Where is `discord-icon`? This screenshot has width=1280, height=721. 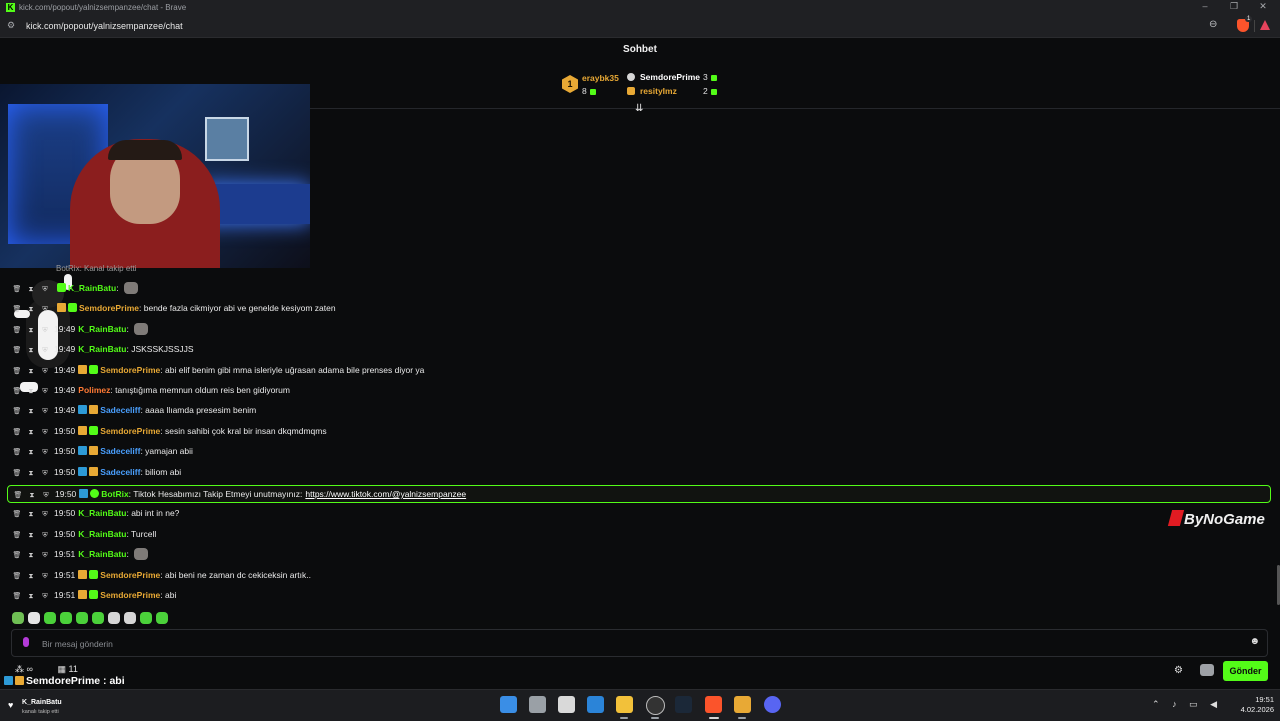
discord-icon is located at coordinates (772, 704).